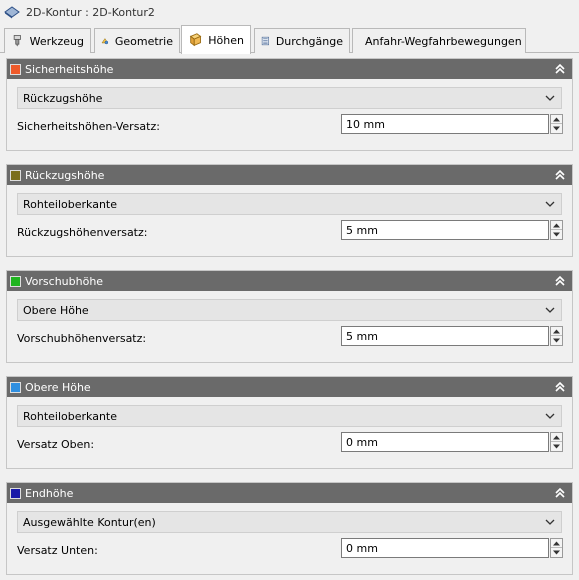  I want to click on panel-title: Rückzugshöhe, so click(65, 175).